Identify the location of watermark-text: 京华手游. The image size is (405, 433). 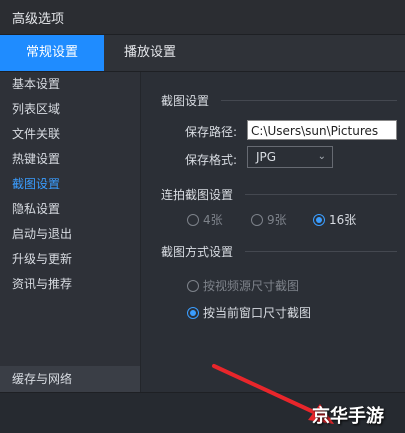
(348, 416).